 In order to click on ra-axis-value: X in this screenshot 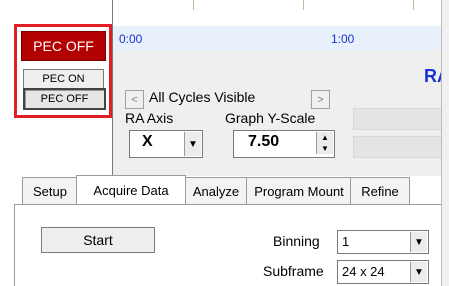, I will do `click(147, 141)`.